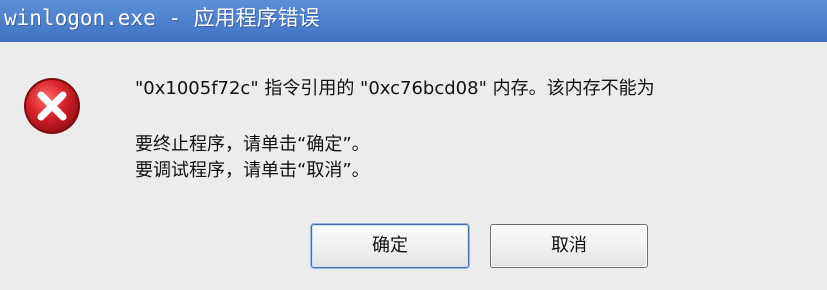  I want to click on ok-button: 确定, so click(390, 246).